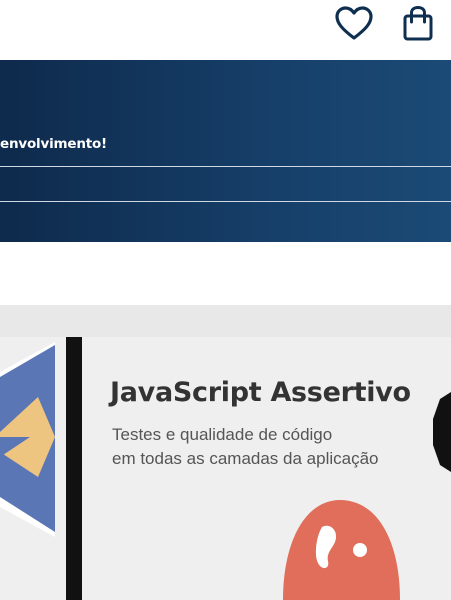 The image size is (451, 600). What do you see at coordinates (245, 458) in the screenshot?
I see `cover-subtitle-line: em todas as camadas da aplicação` at bounding box center [245, 458].